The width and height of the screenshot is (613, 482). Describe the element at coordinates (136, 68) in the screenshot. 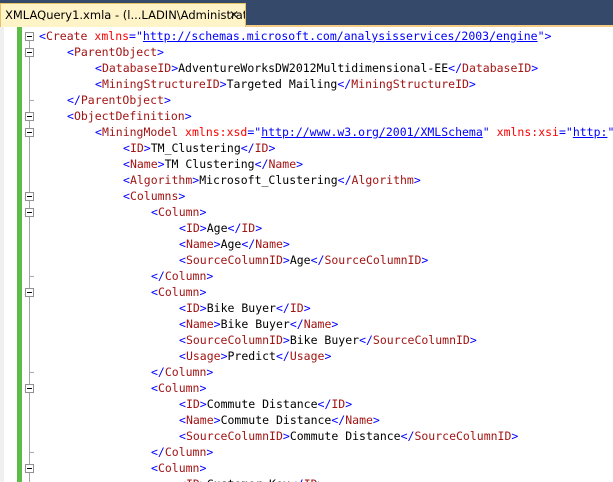

I see `xml-tag-name: DatabaseID` at that location.